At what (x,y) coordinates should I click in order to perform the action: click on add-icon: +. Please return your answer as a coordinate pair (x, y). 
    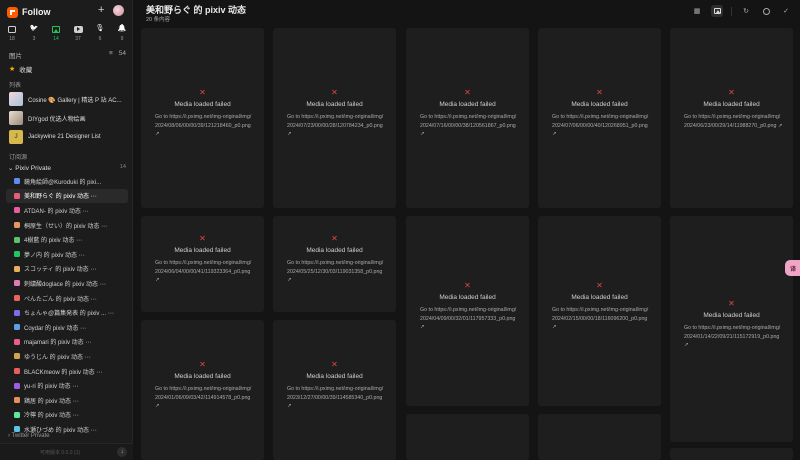
    Looking at the image, I should click on (101, 10).